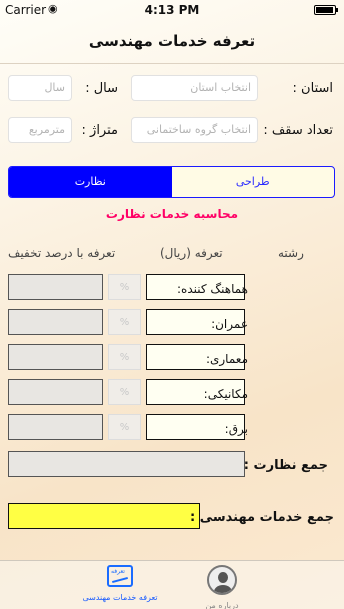 The width and height of the screenshot is (344, 609). I want to click on status-time: 4:13 PM, so click(172, 10).